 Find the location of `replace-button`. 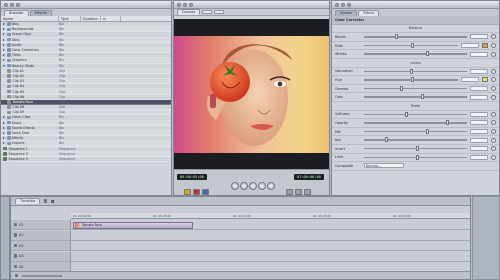

replace-button is located at coordinates (205, 192).